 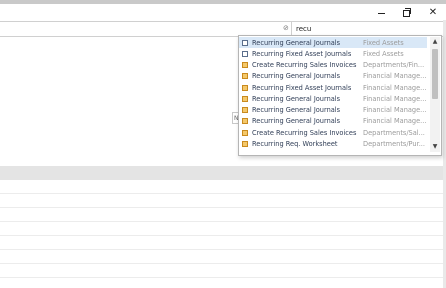 I want to click on close-button: ✕, so click(x=433, y=12).